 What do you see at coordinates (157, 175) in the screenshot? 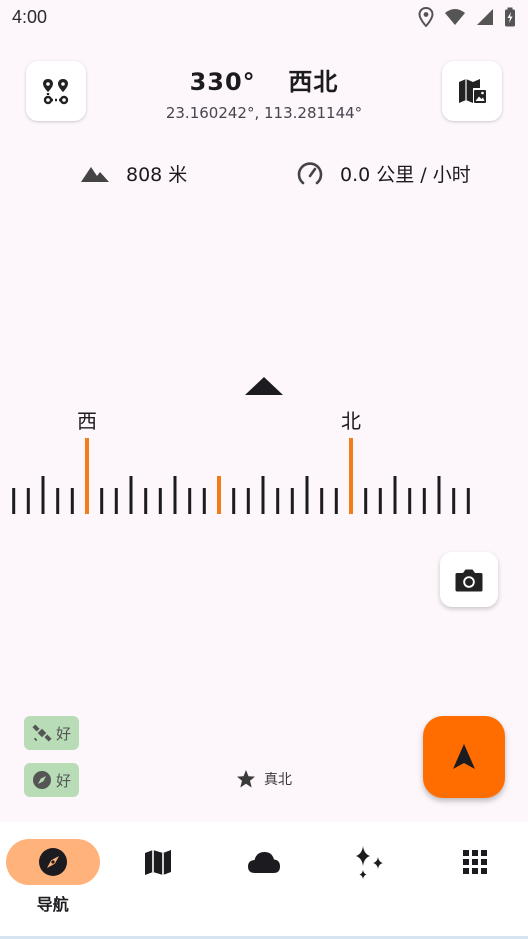
I see `altitude-value: 808 米` at bounding box center [157, 175].